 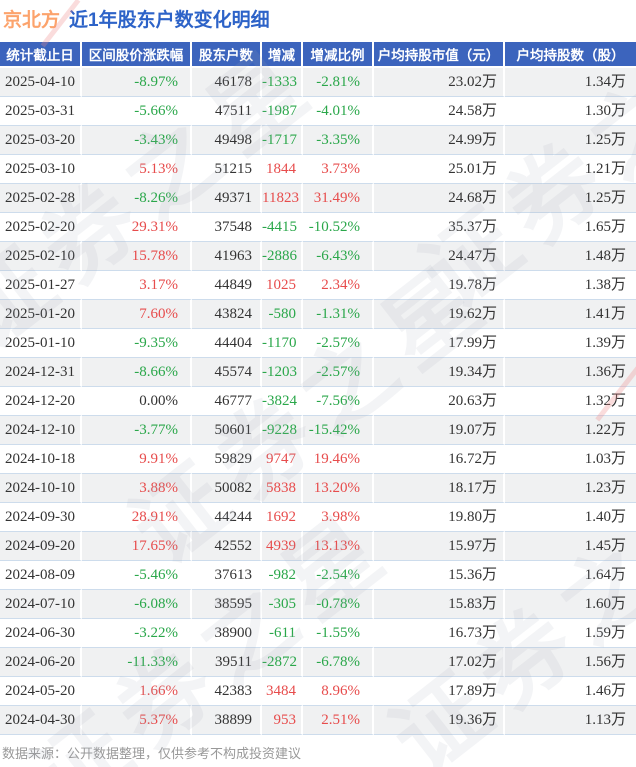 What do you see at coordinates (338, 604) in the screenshot?
I see `delta-pct-cell: -0.78%` at bounding box center [338, 604].